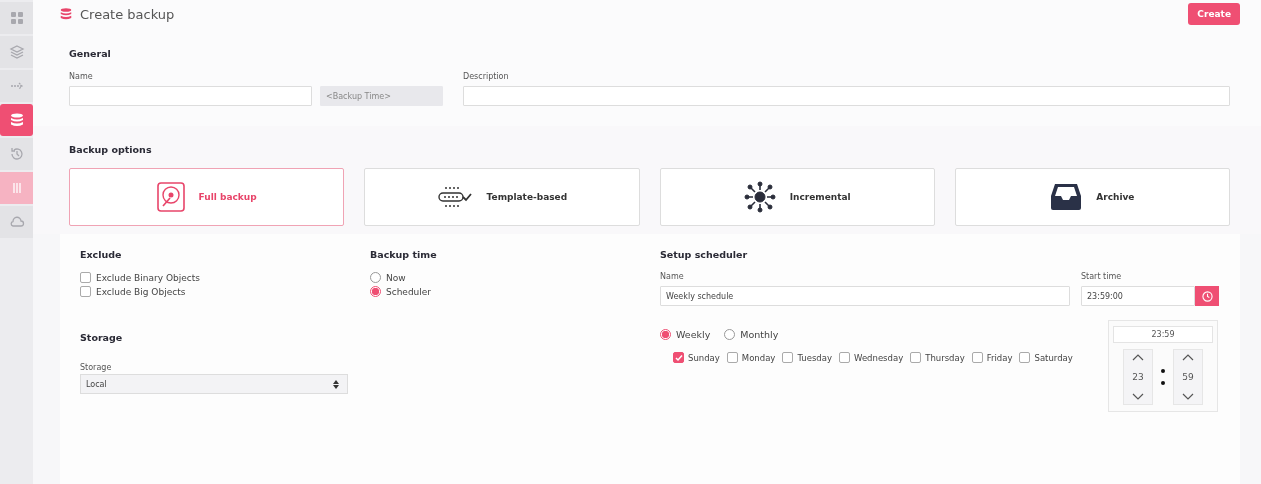 This screenshot has height=484, width=1261. I want to click on section-heading: Backup time, so click(404, 254).